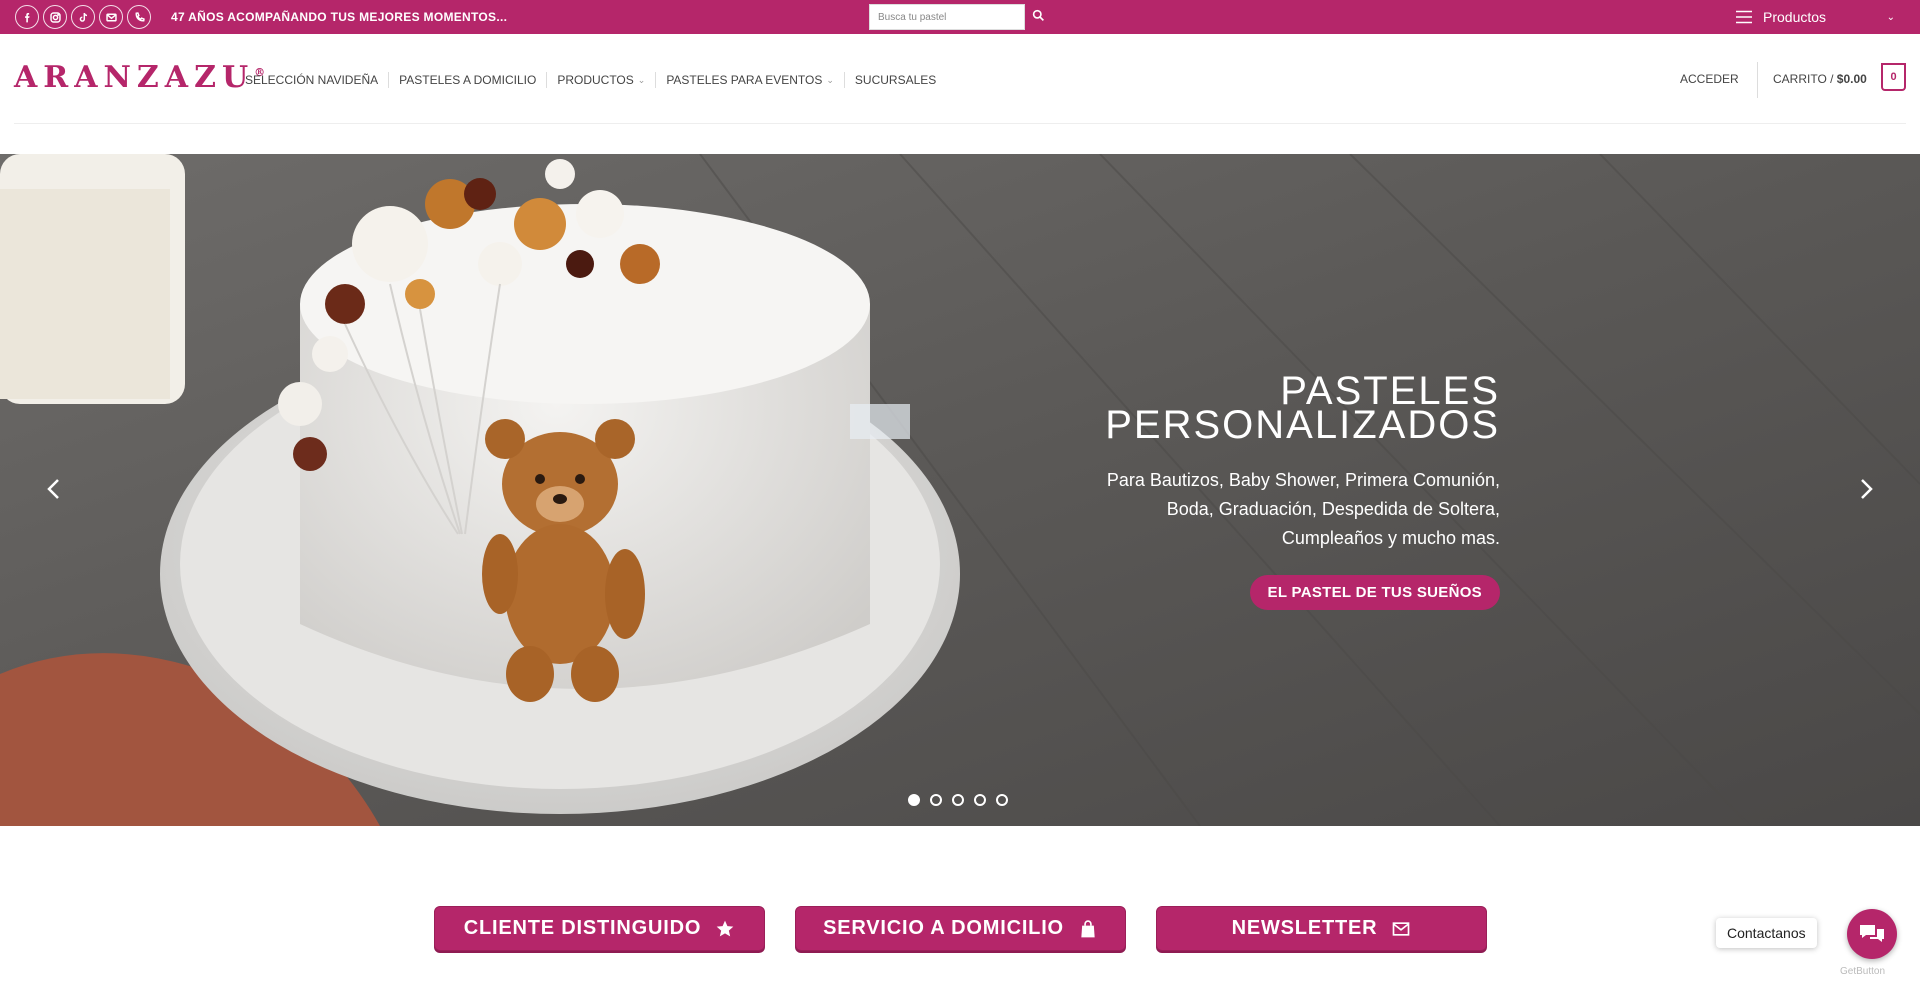 This screenshot has width=1920, height=993. I want to click on social-links, so click(83, 17).